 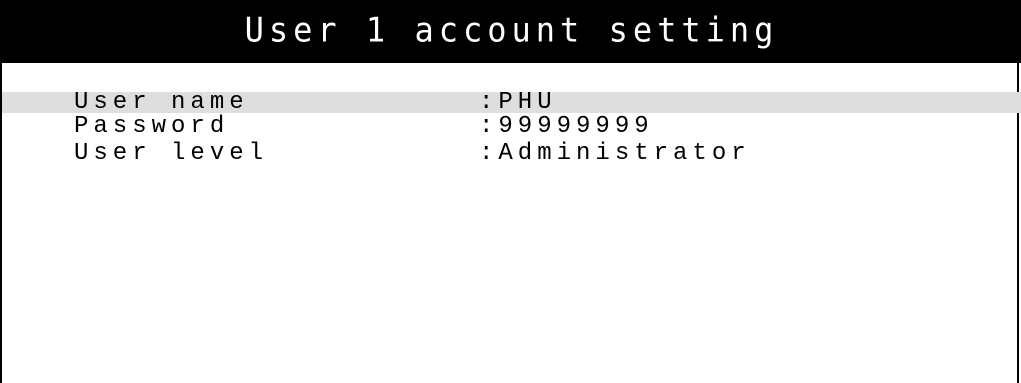 What do you see at coordinates (518, 102) in the screenshot?
I see `field-value-user-name: :PHU` at bounding box center [518, 102].